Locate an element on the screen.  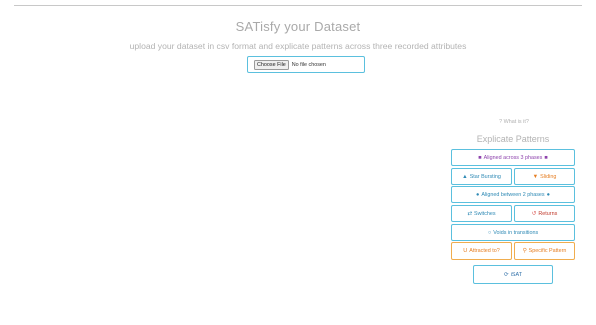
what-is-it-link: ? What is it? is located at coordinates (514, 122).